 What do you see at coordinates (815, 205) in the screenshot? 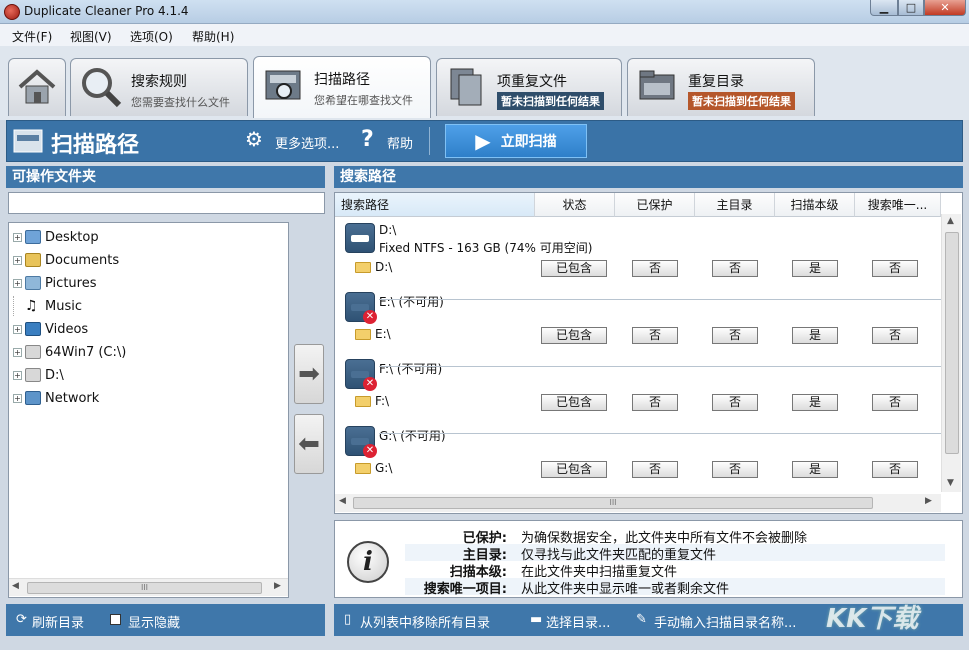
I see `column-header-scan-level: 扫描本级` at bounding box center [815, 205].